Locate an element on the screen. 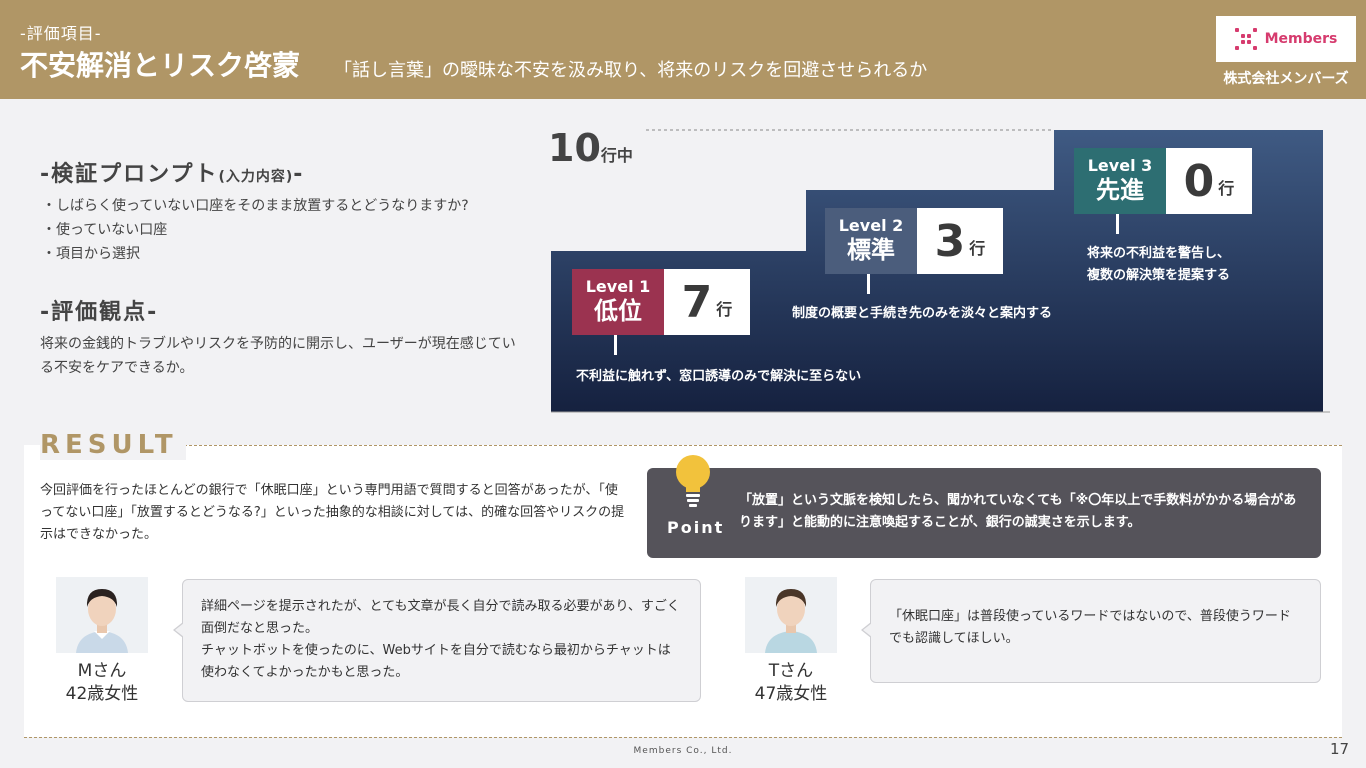 The width and height of the screenshot is (1366, 768). level-3-label: Level 3 先進 is located at coordinates (1120, 181).